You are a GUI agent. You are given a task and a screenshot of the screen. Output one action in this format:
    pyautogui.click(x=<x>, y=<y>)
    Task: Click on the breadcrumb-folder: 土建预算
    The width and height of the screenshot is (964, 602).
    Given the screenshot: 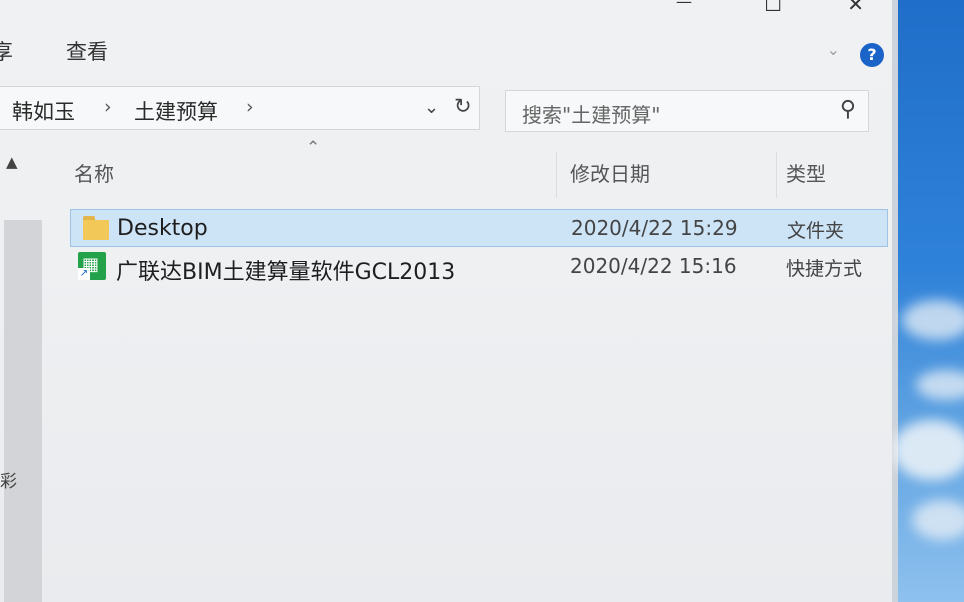 What is the action you would take?
    pyautogui.click(x=176, y=111)
    